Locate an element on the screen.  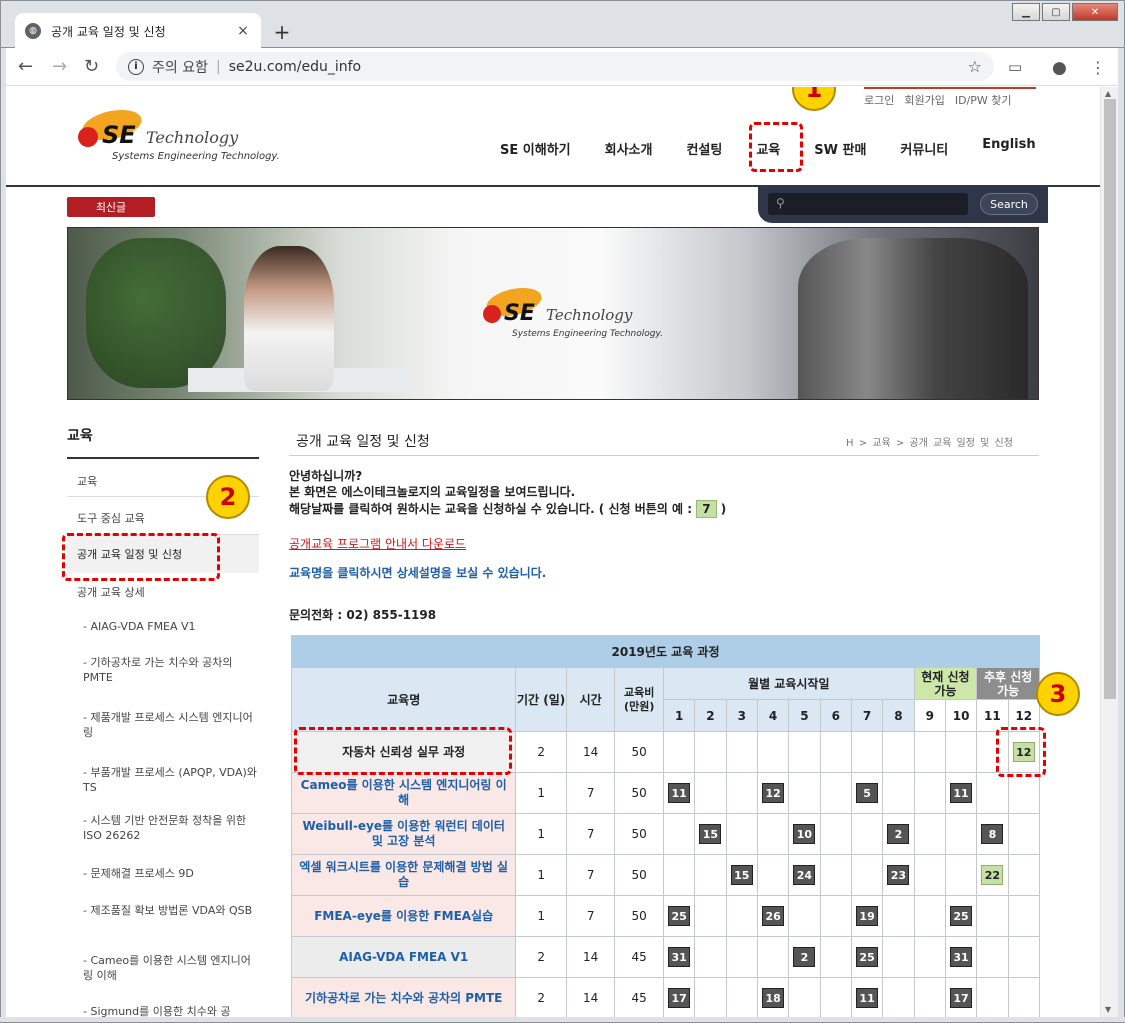
nav-item-company: 회사소개 is located at coordinates (629, 148).